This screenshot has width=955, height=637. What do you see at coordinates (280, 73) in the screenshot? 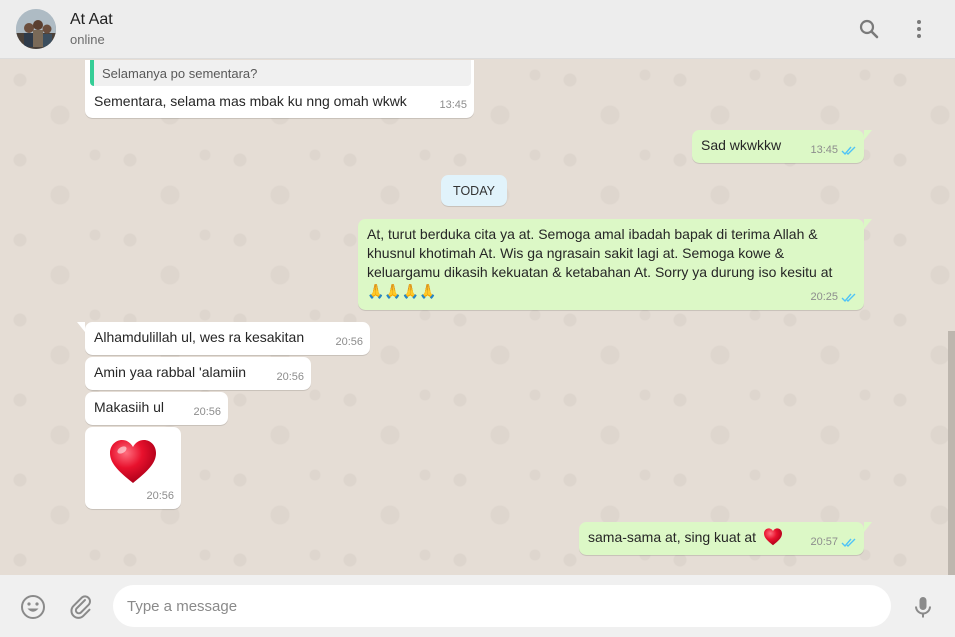
I see `quoted-message: Selamanya po sementara?` at bounding box center [280, 73].